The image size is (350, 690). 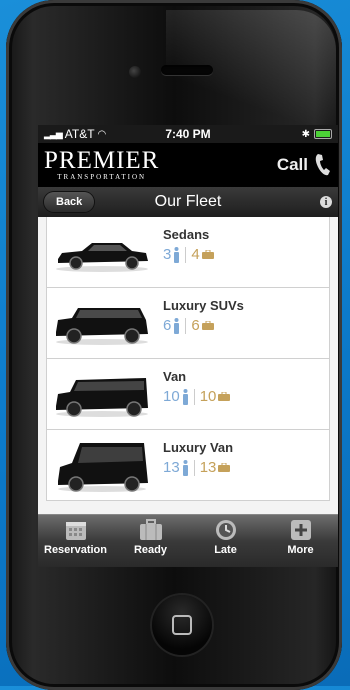 I want to click on fleet-item-name: Luxury SUVs, so click(x=203, y=305).